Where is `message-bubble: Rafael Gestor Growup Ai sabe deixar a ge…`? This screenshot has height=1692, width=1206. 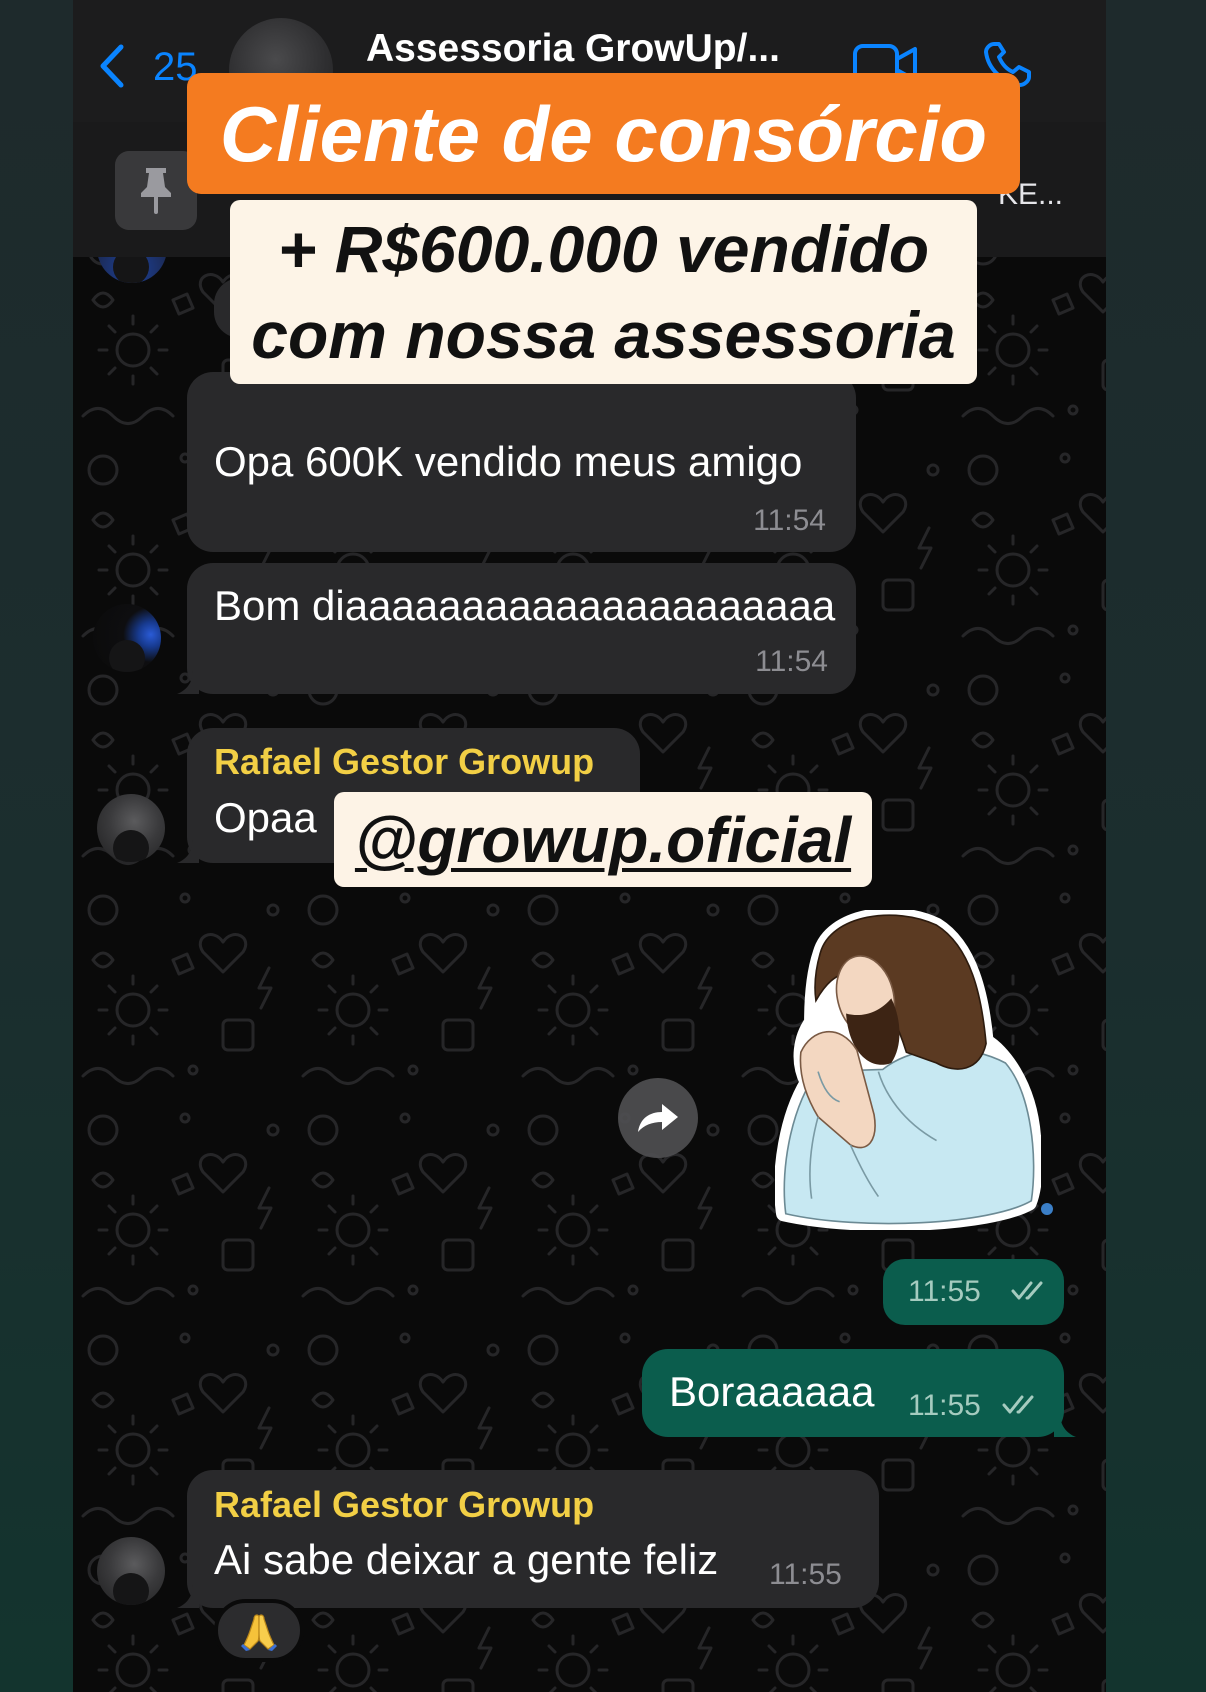 message-bubble: Rafael Gestor Growup Ai sabe deixar a ge… is located at coordinates (528, 1539).